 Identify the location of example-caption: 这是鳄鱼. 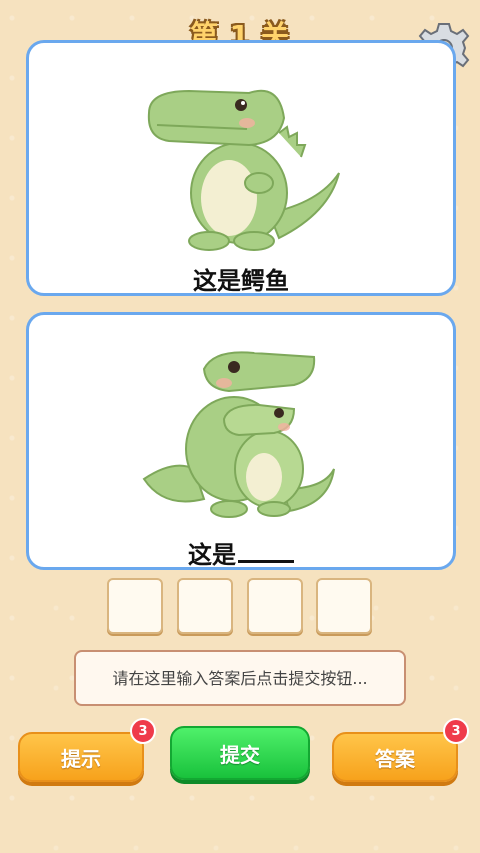
(241, 281).